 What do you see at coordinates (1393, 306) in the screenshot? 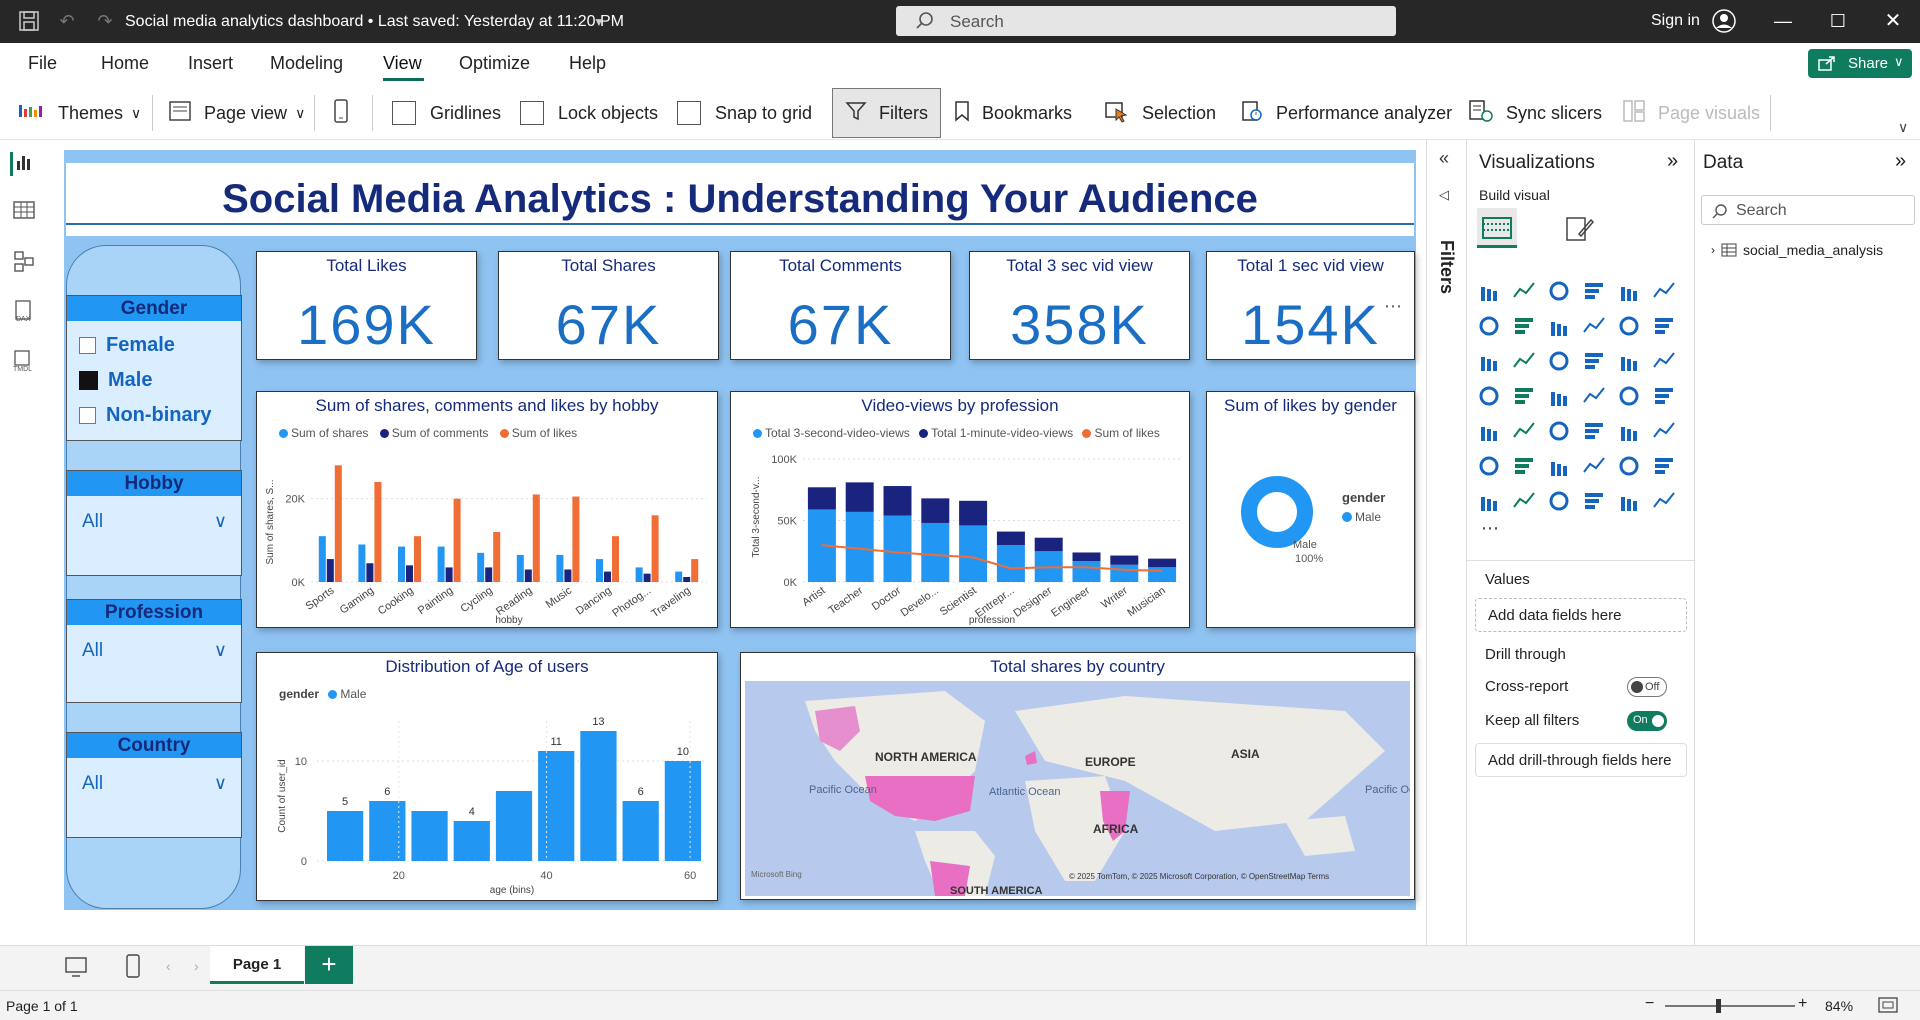
I see `more-options-icon: ⋯` at bounding box center [1393, 306].